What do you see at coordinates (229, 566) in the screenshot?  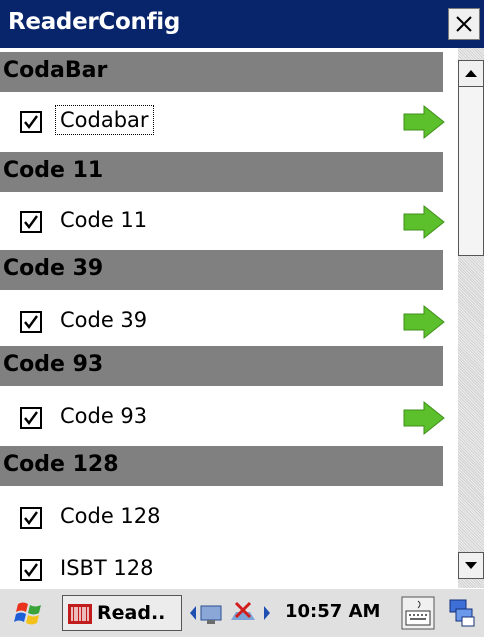 I see `list-item: ISBT 128` at bounding box center [229, 566].